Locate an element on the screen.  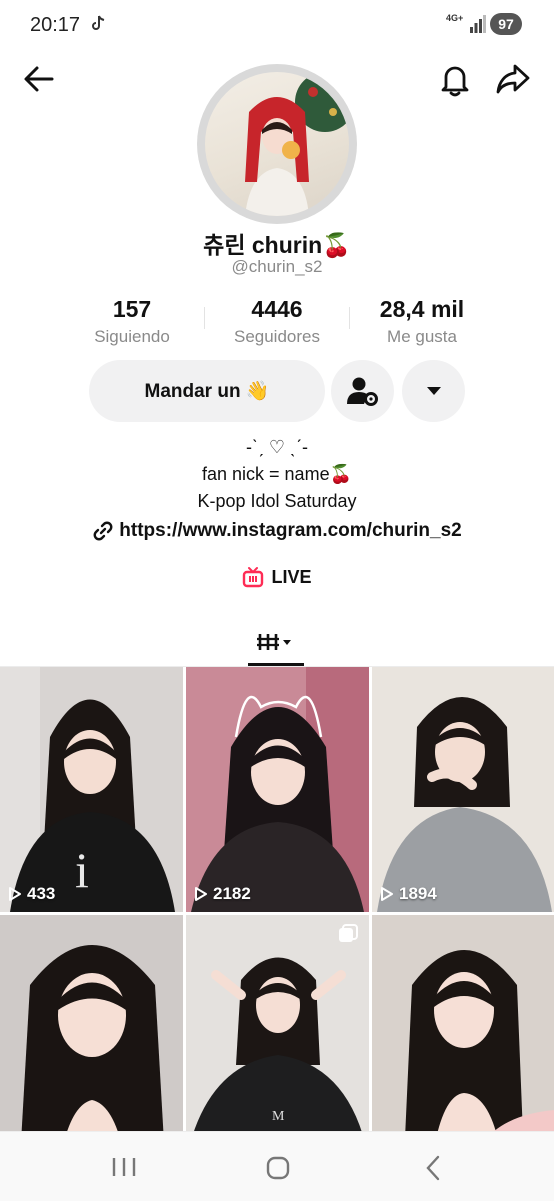
home-icon is located at coordinates (278, 1168).